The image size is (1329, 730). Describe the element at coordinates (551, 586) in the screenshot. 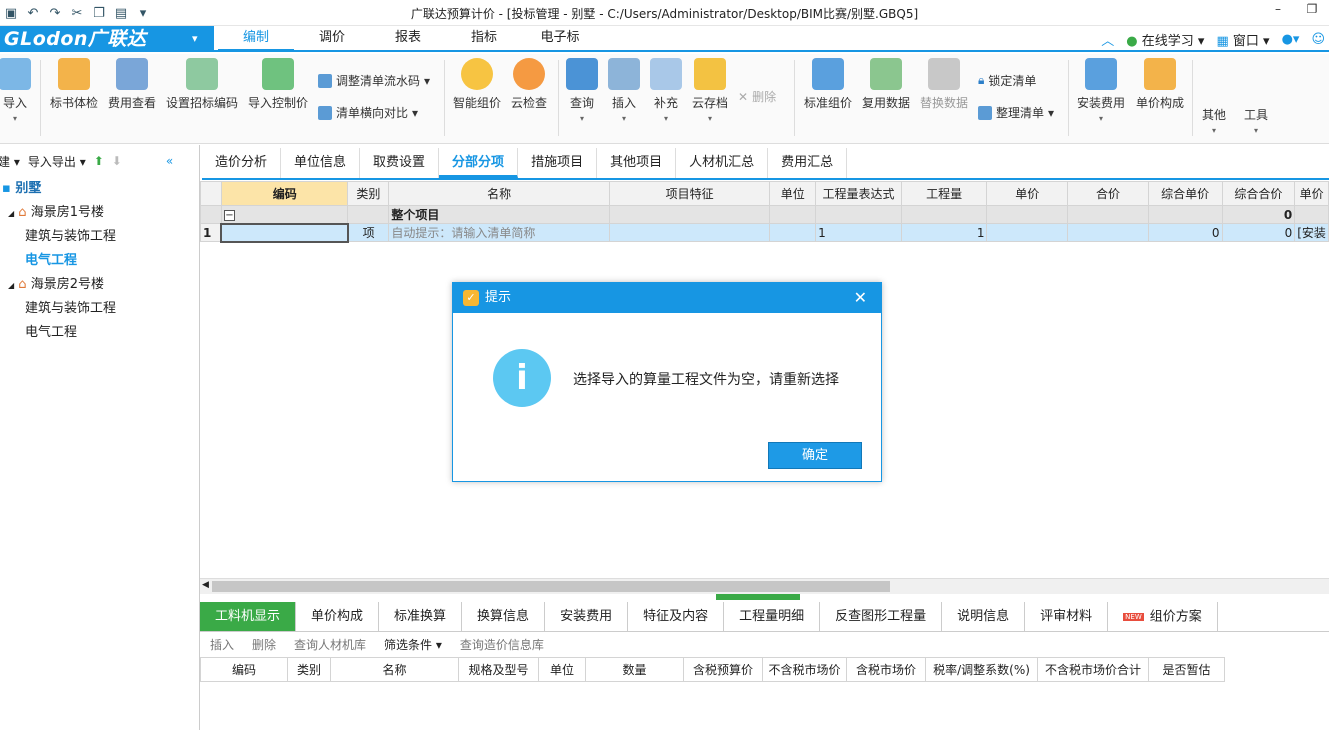

I see `scrollbar-thumb` at that location.